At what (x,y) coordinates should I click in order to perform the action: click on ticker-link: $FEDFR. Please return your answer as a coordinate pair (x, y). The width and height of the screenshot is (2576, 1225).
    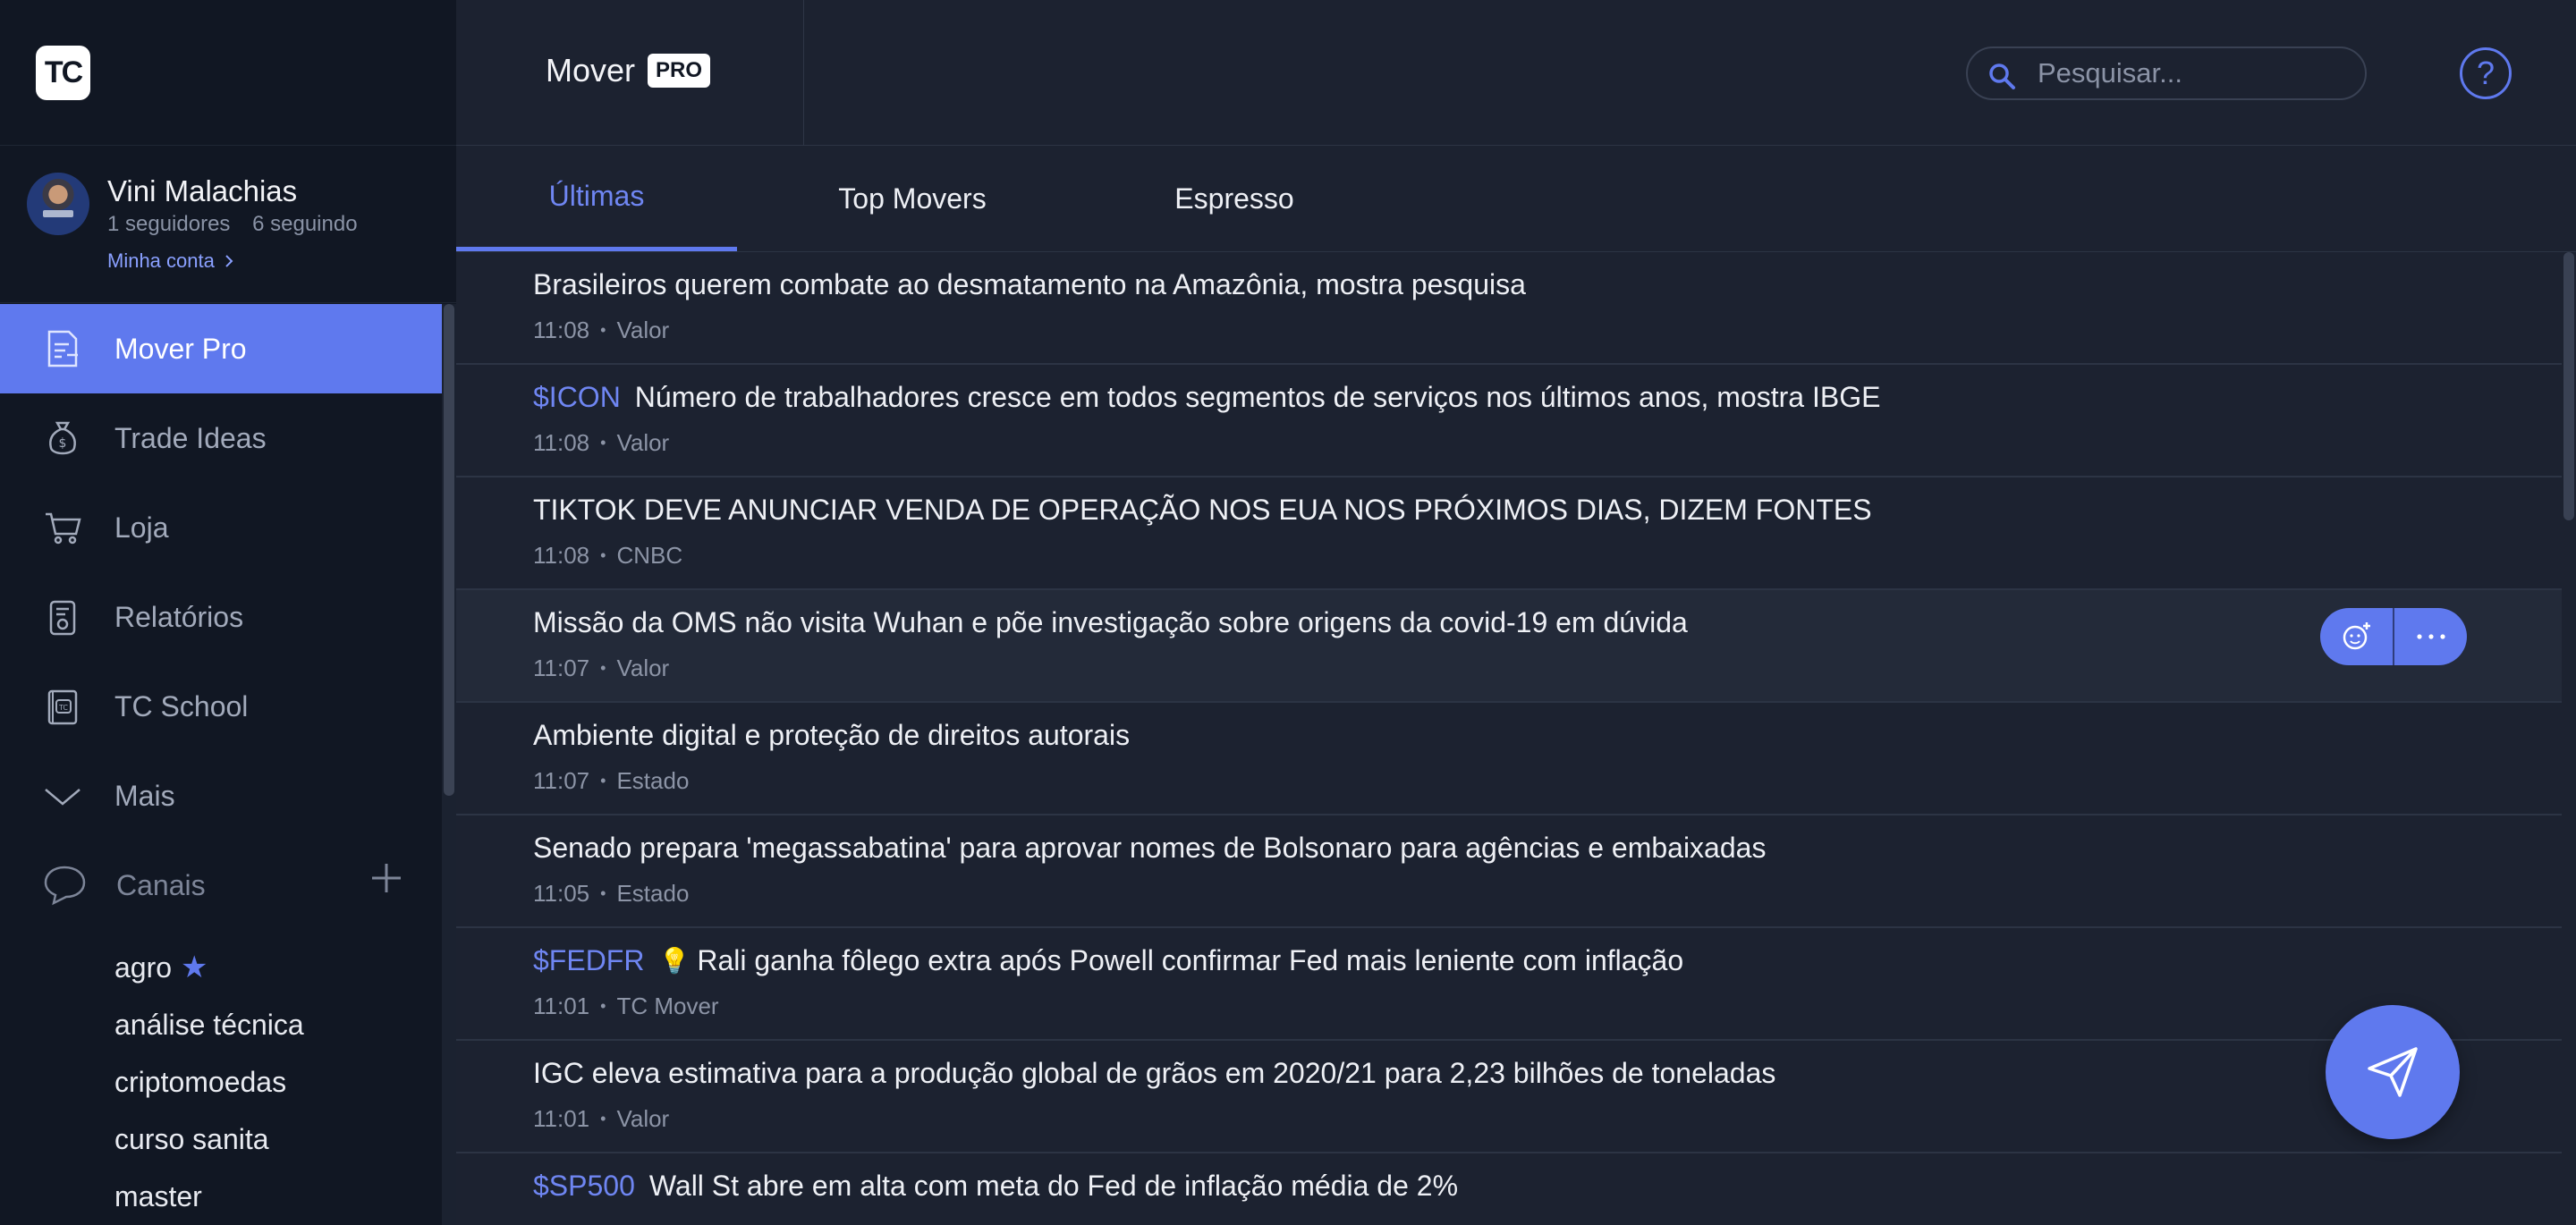
    Looking at the image, I should click on (588, 960).